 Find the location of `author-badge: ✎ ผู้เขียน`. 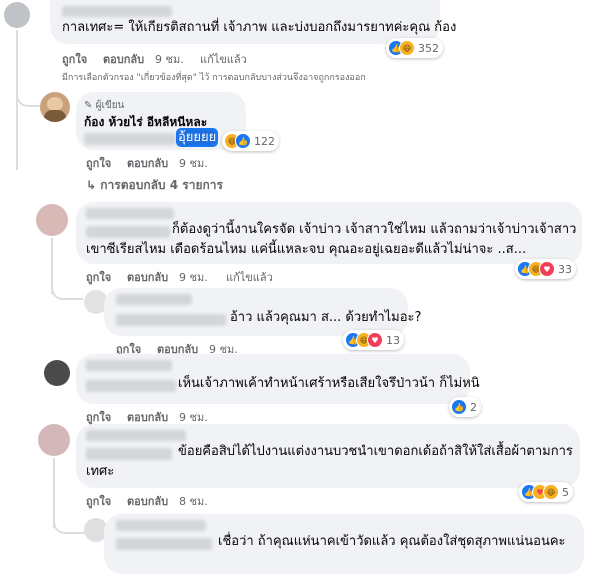

author-badge: ✎ ผู้เขียน is located at coordinates (104, 105).